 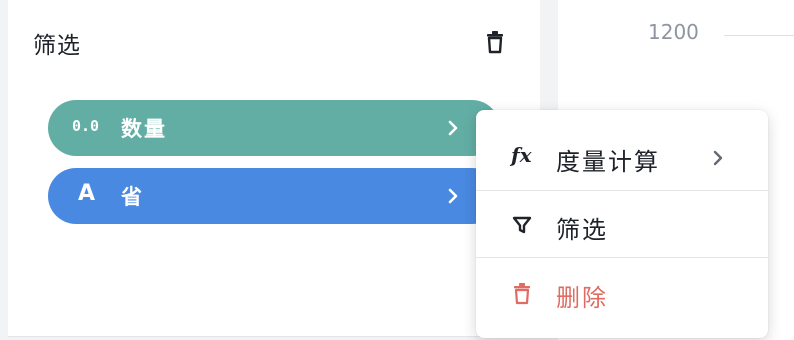 I want to click on numeric-type-badge: 0.0, so click(x=86, y=126).